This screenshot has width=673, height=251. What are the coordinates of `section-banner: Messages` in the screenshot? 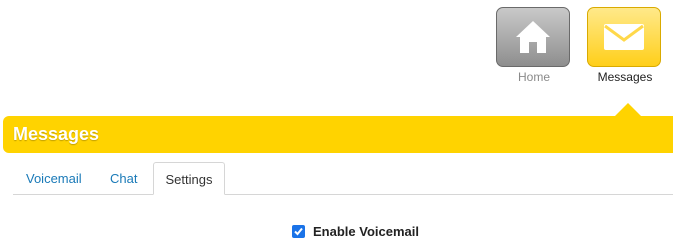 It's located at (338, 134).